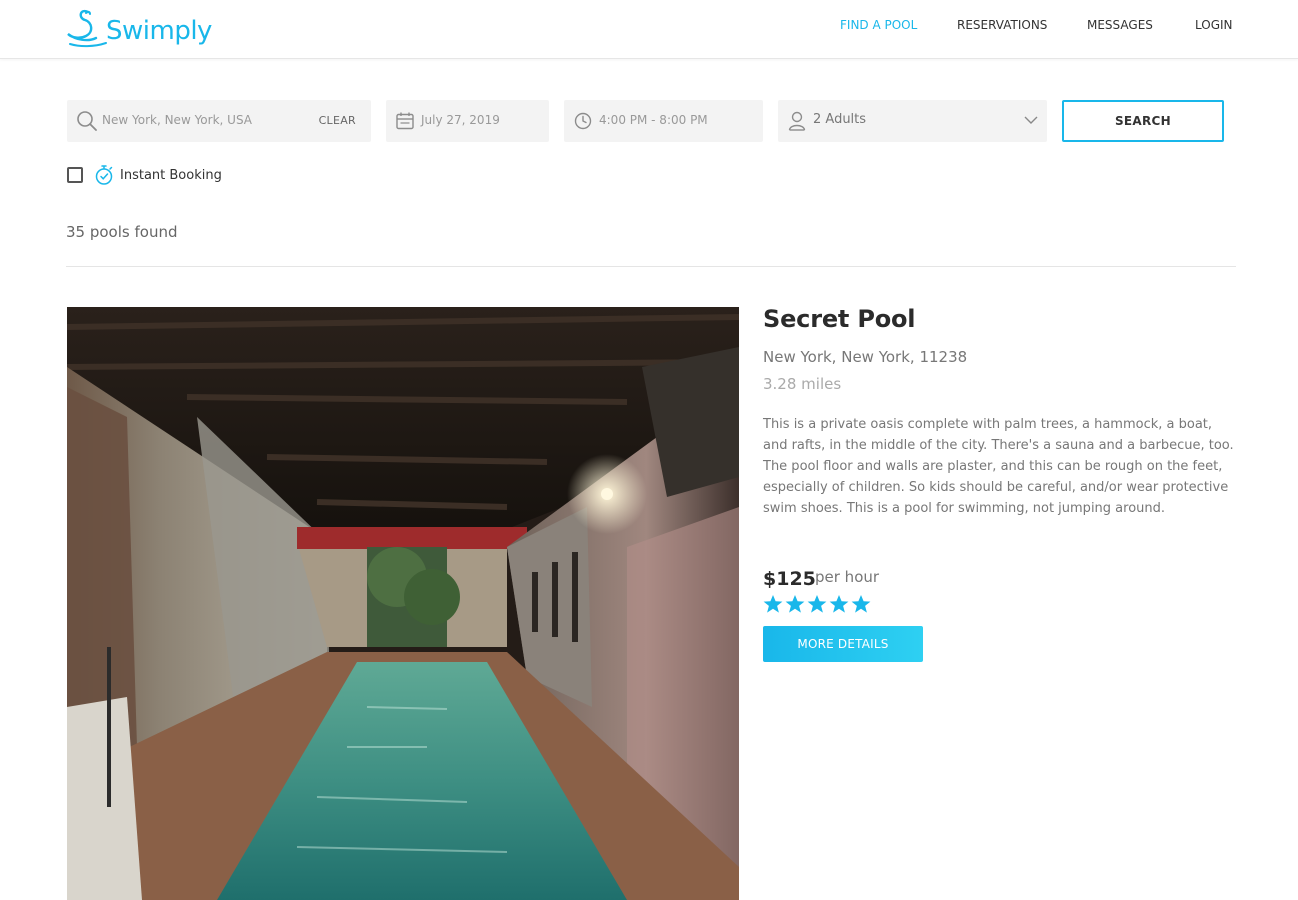 The width and height of the screenshot is (1298, 900). What do you see at coordinates (651, 266) in the screenshot?
I see `results-divider` at bounding box center [651, 266].